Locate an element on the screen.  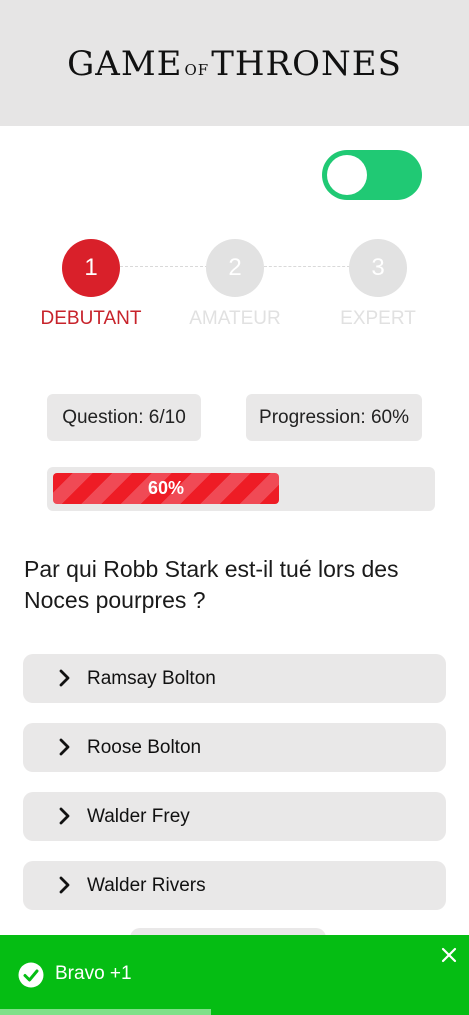
game-of-thrones-logo: GAME OF THRONES is located at coordinates (234, 64).